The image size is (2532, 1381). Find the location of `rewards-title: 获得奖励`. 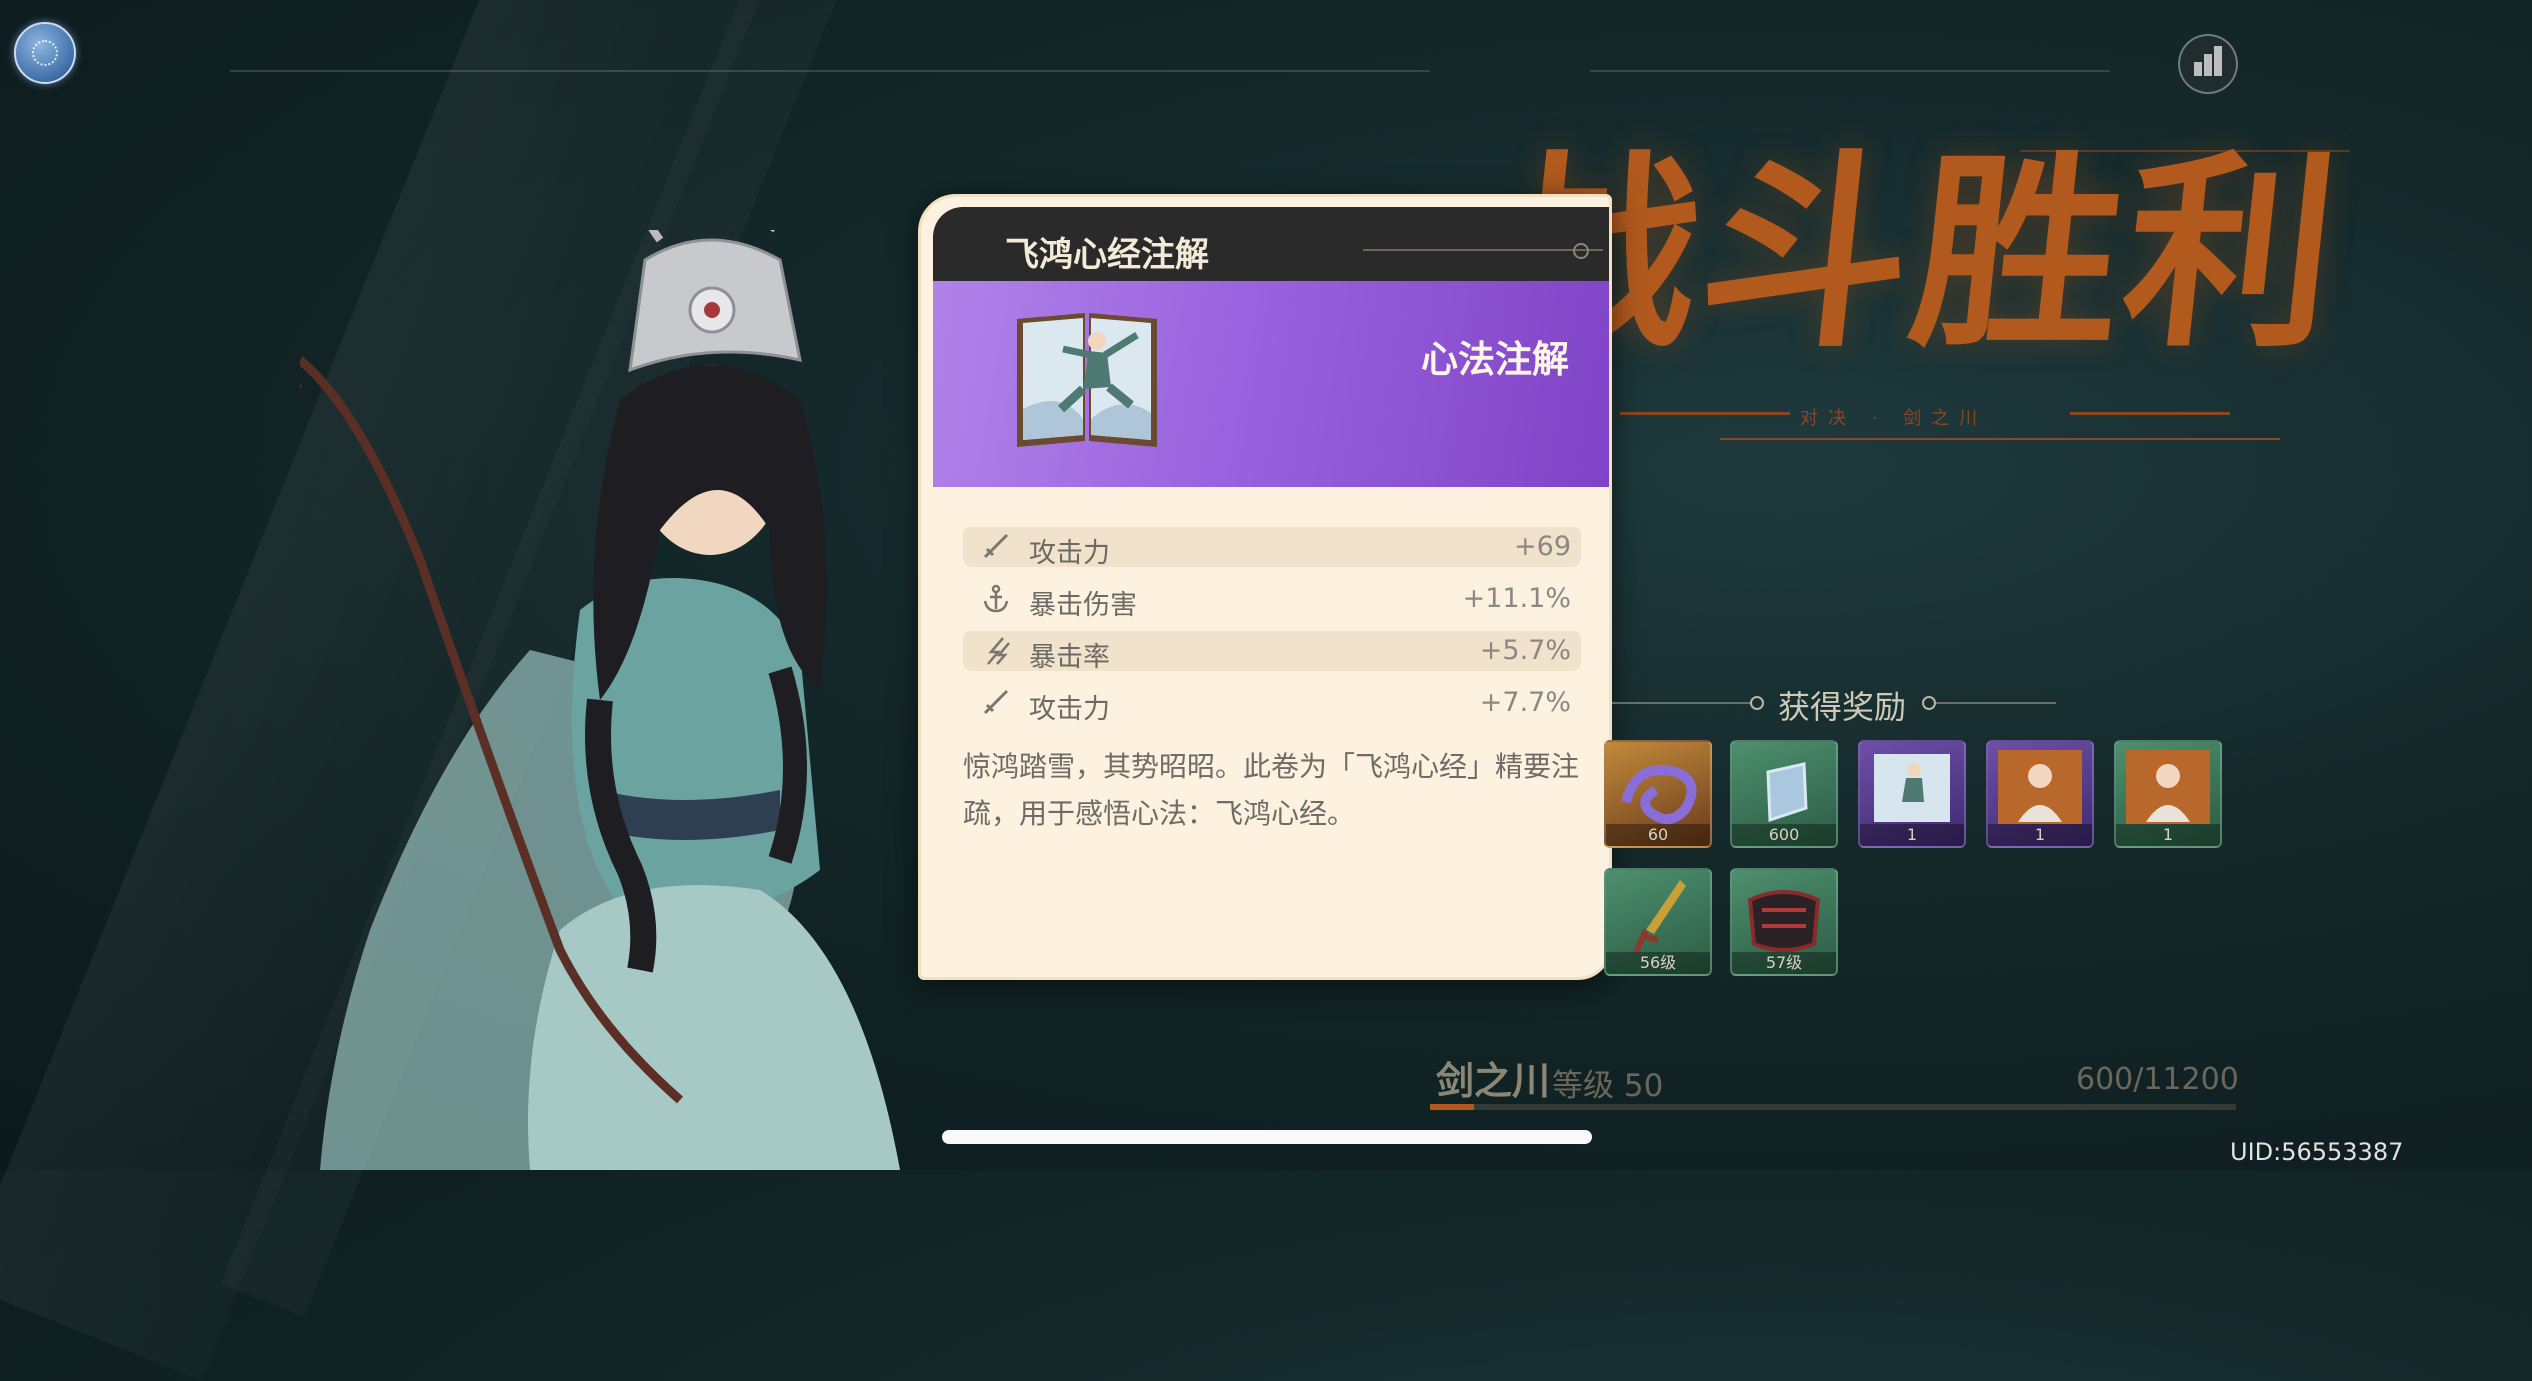

rewards-title: 获得奖励 is located at coordinates (1842, 707).